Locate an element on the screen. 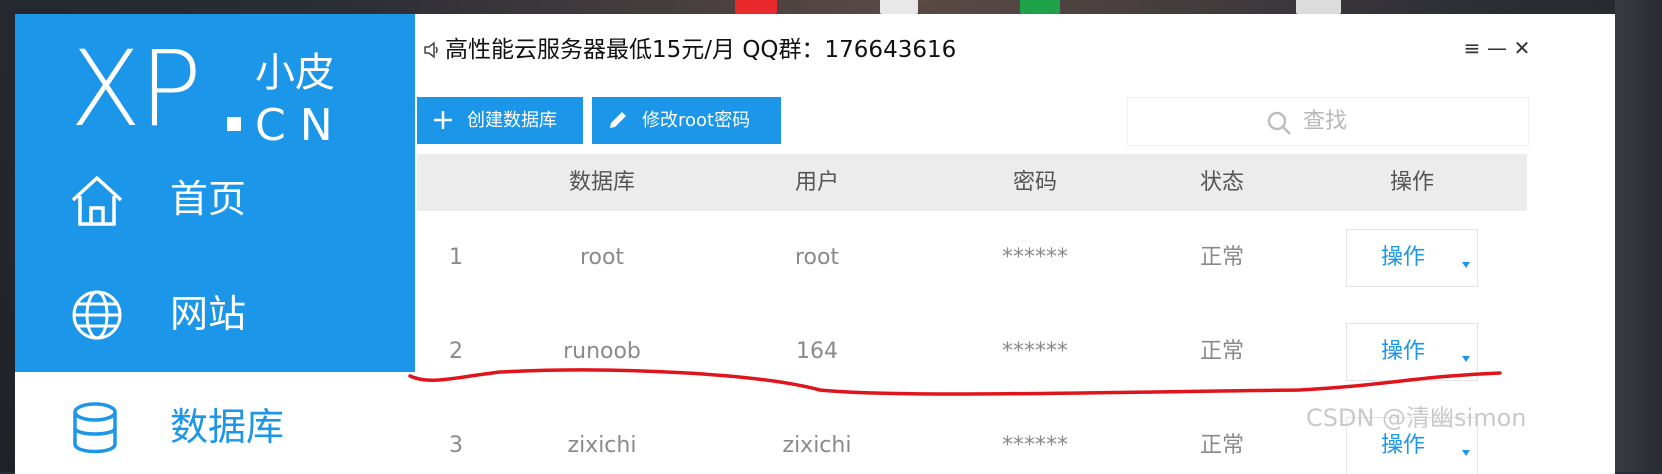 The image size is (1662, 474). speaker-icon is located at coordinates (431, 50).